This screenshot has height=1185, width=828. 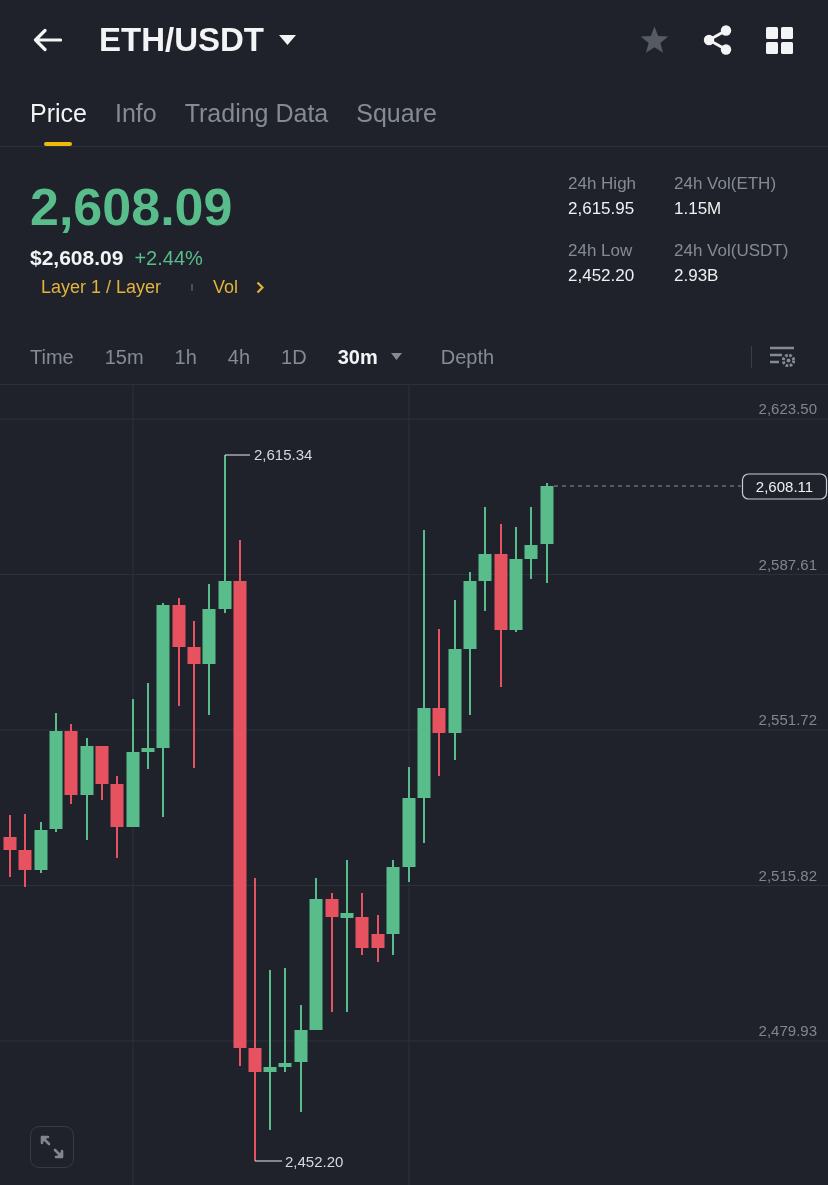 What do you see at coordinates (287, 40) in the screenshot?
I see `caret-down-icon` at bounding box center [287, 40].